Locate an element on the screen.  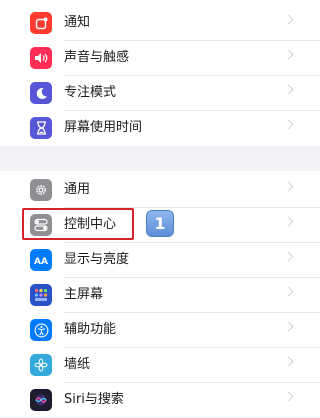
settings-item-label: 声音与触感 is located at coordinates (97, 57).